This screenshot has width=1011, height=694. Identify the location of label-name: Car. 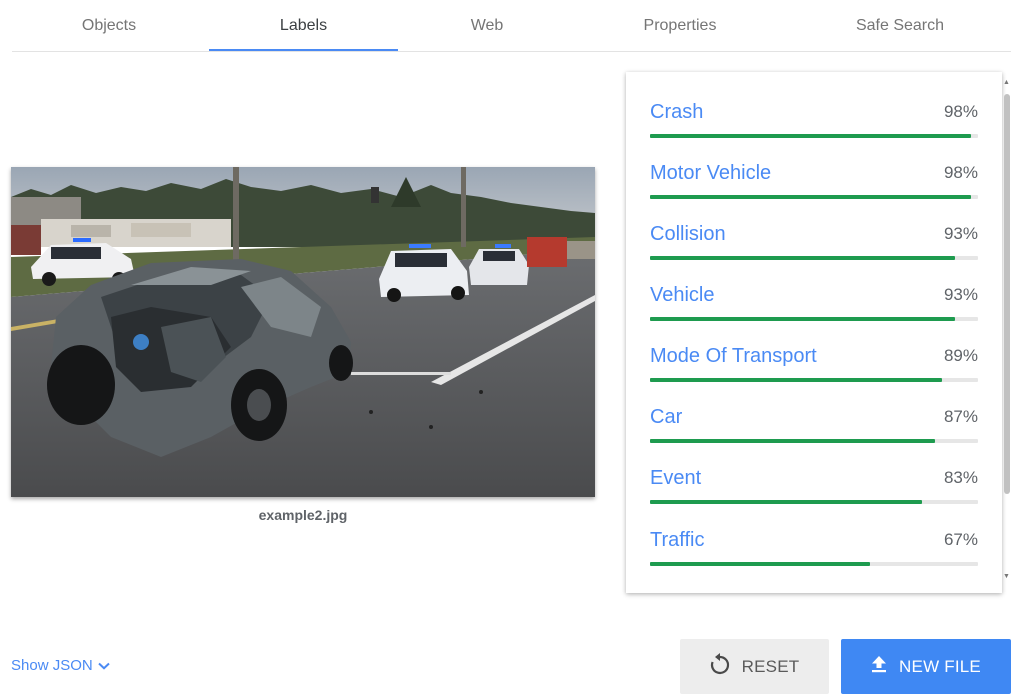
(666, 417).